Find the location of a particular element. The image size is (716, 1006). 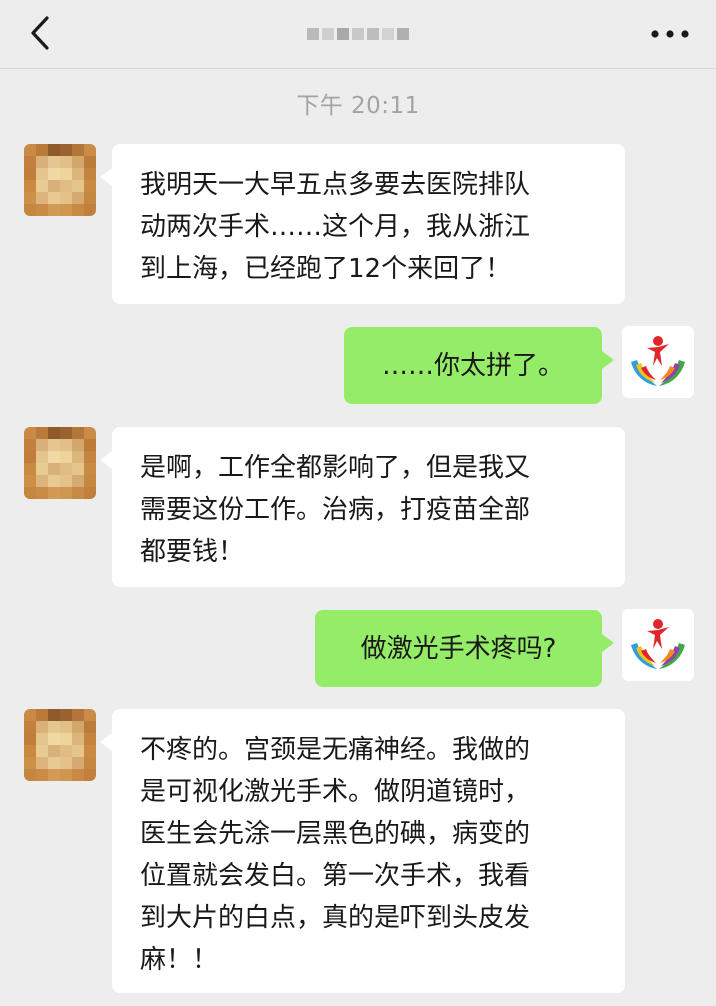

more-button is located at coordinates (670, 34).